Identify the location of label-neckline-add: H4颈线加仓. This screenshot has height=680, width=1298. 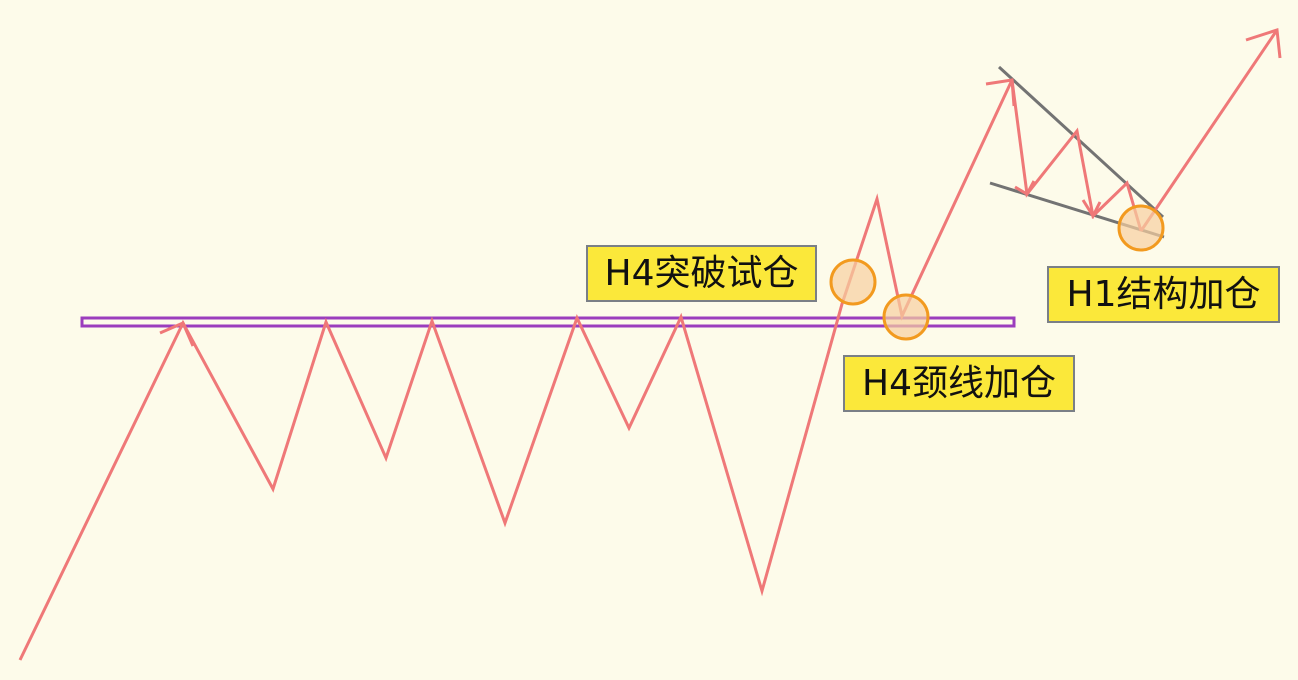
(959, 383).